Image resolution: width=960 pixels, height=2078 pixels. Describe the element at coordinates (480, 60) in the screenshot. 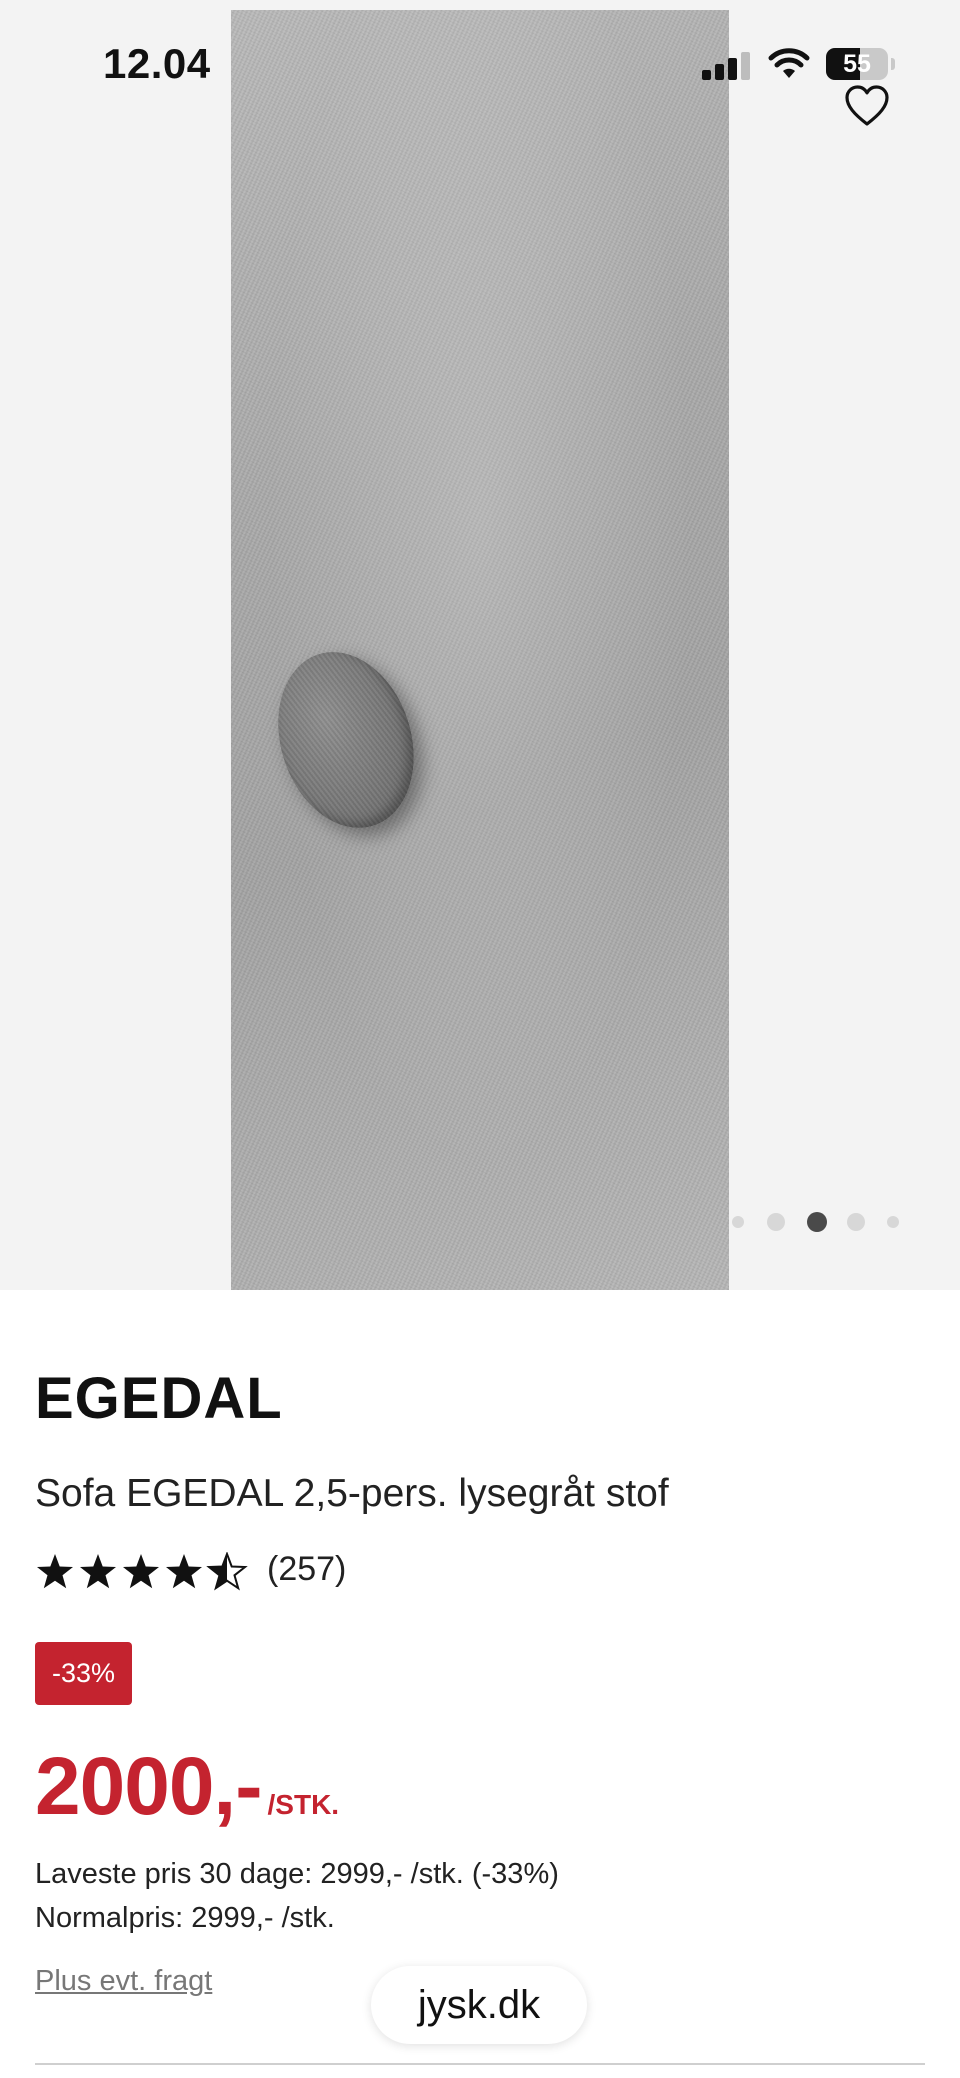

I see `status-bar: 12.04 55` at that location.